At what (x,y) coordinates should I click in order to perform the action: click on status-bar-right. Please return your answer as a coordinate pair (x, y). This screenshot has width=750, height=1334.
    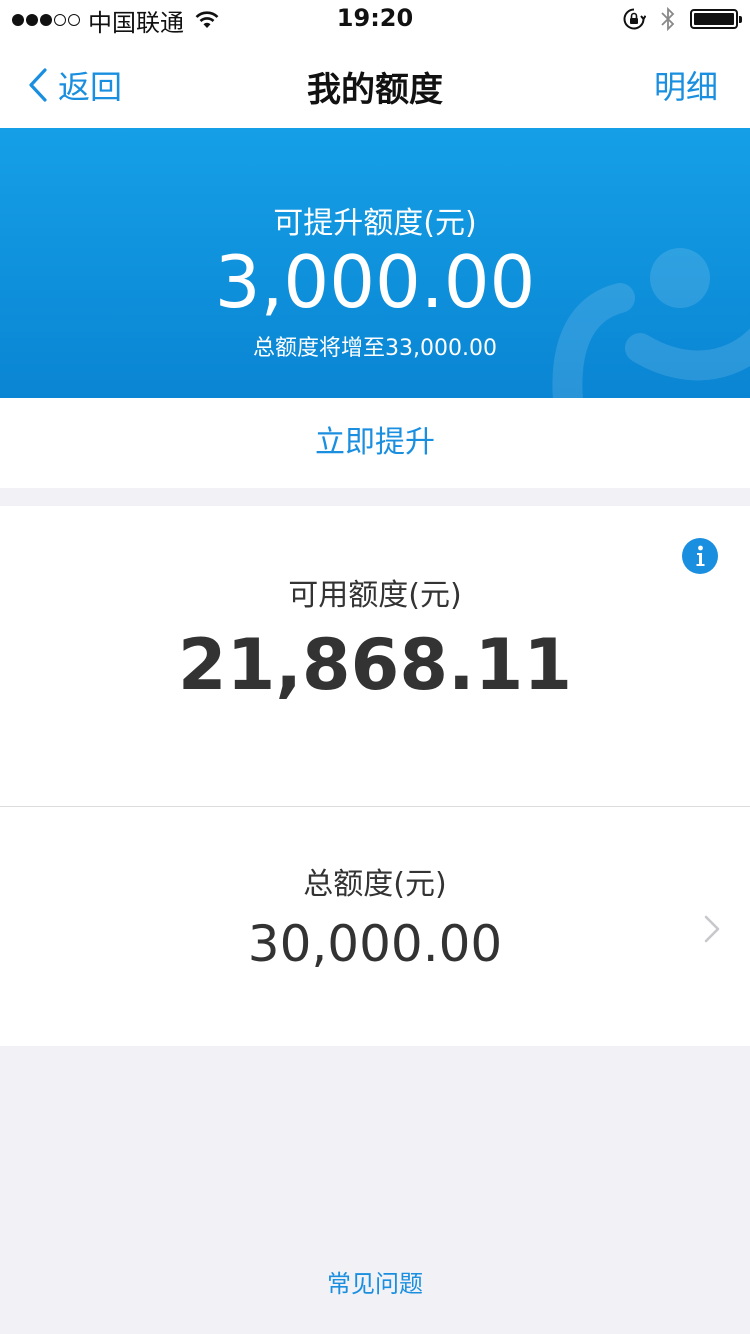
    Looking at the image, I should click on (682, 19).